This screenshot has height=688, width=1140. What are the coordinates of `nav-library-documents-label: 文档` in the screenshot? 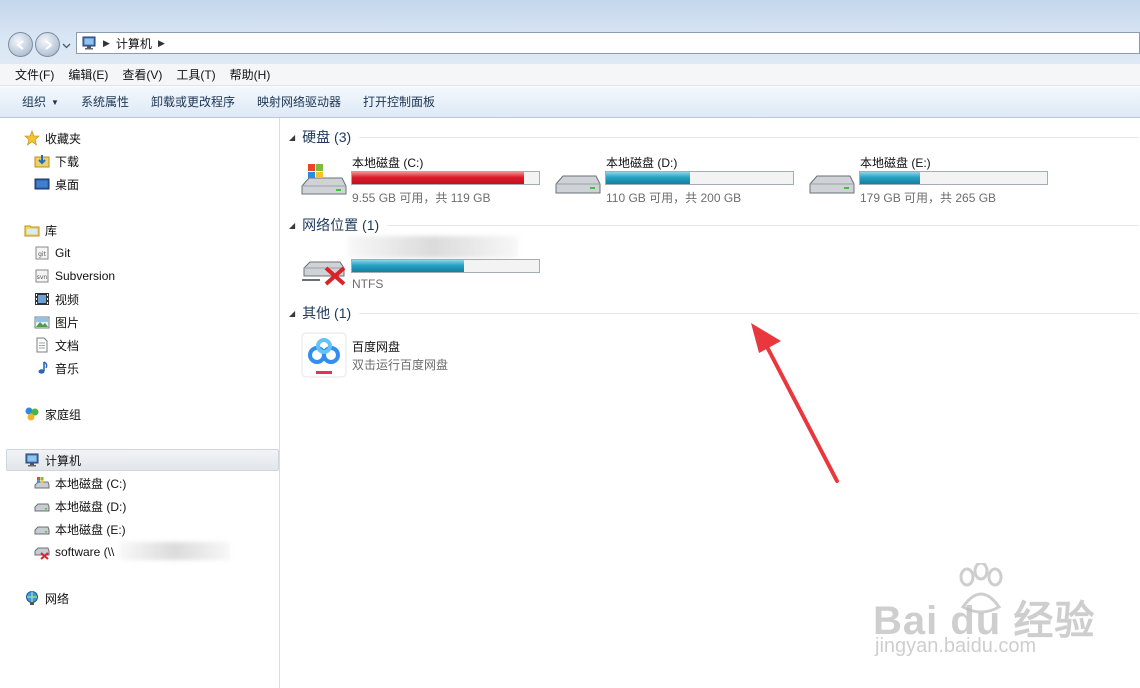 It's located at (67, 345).